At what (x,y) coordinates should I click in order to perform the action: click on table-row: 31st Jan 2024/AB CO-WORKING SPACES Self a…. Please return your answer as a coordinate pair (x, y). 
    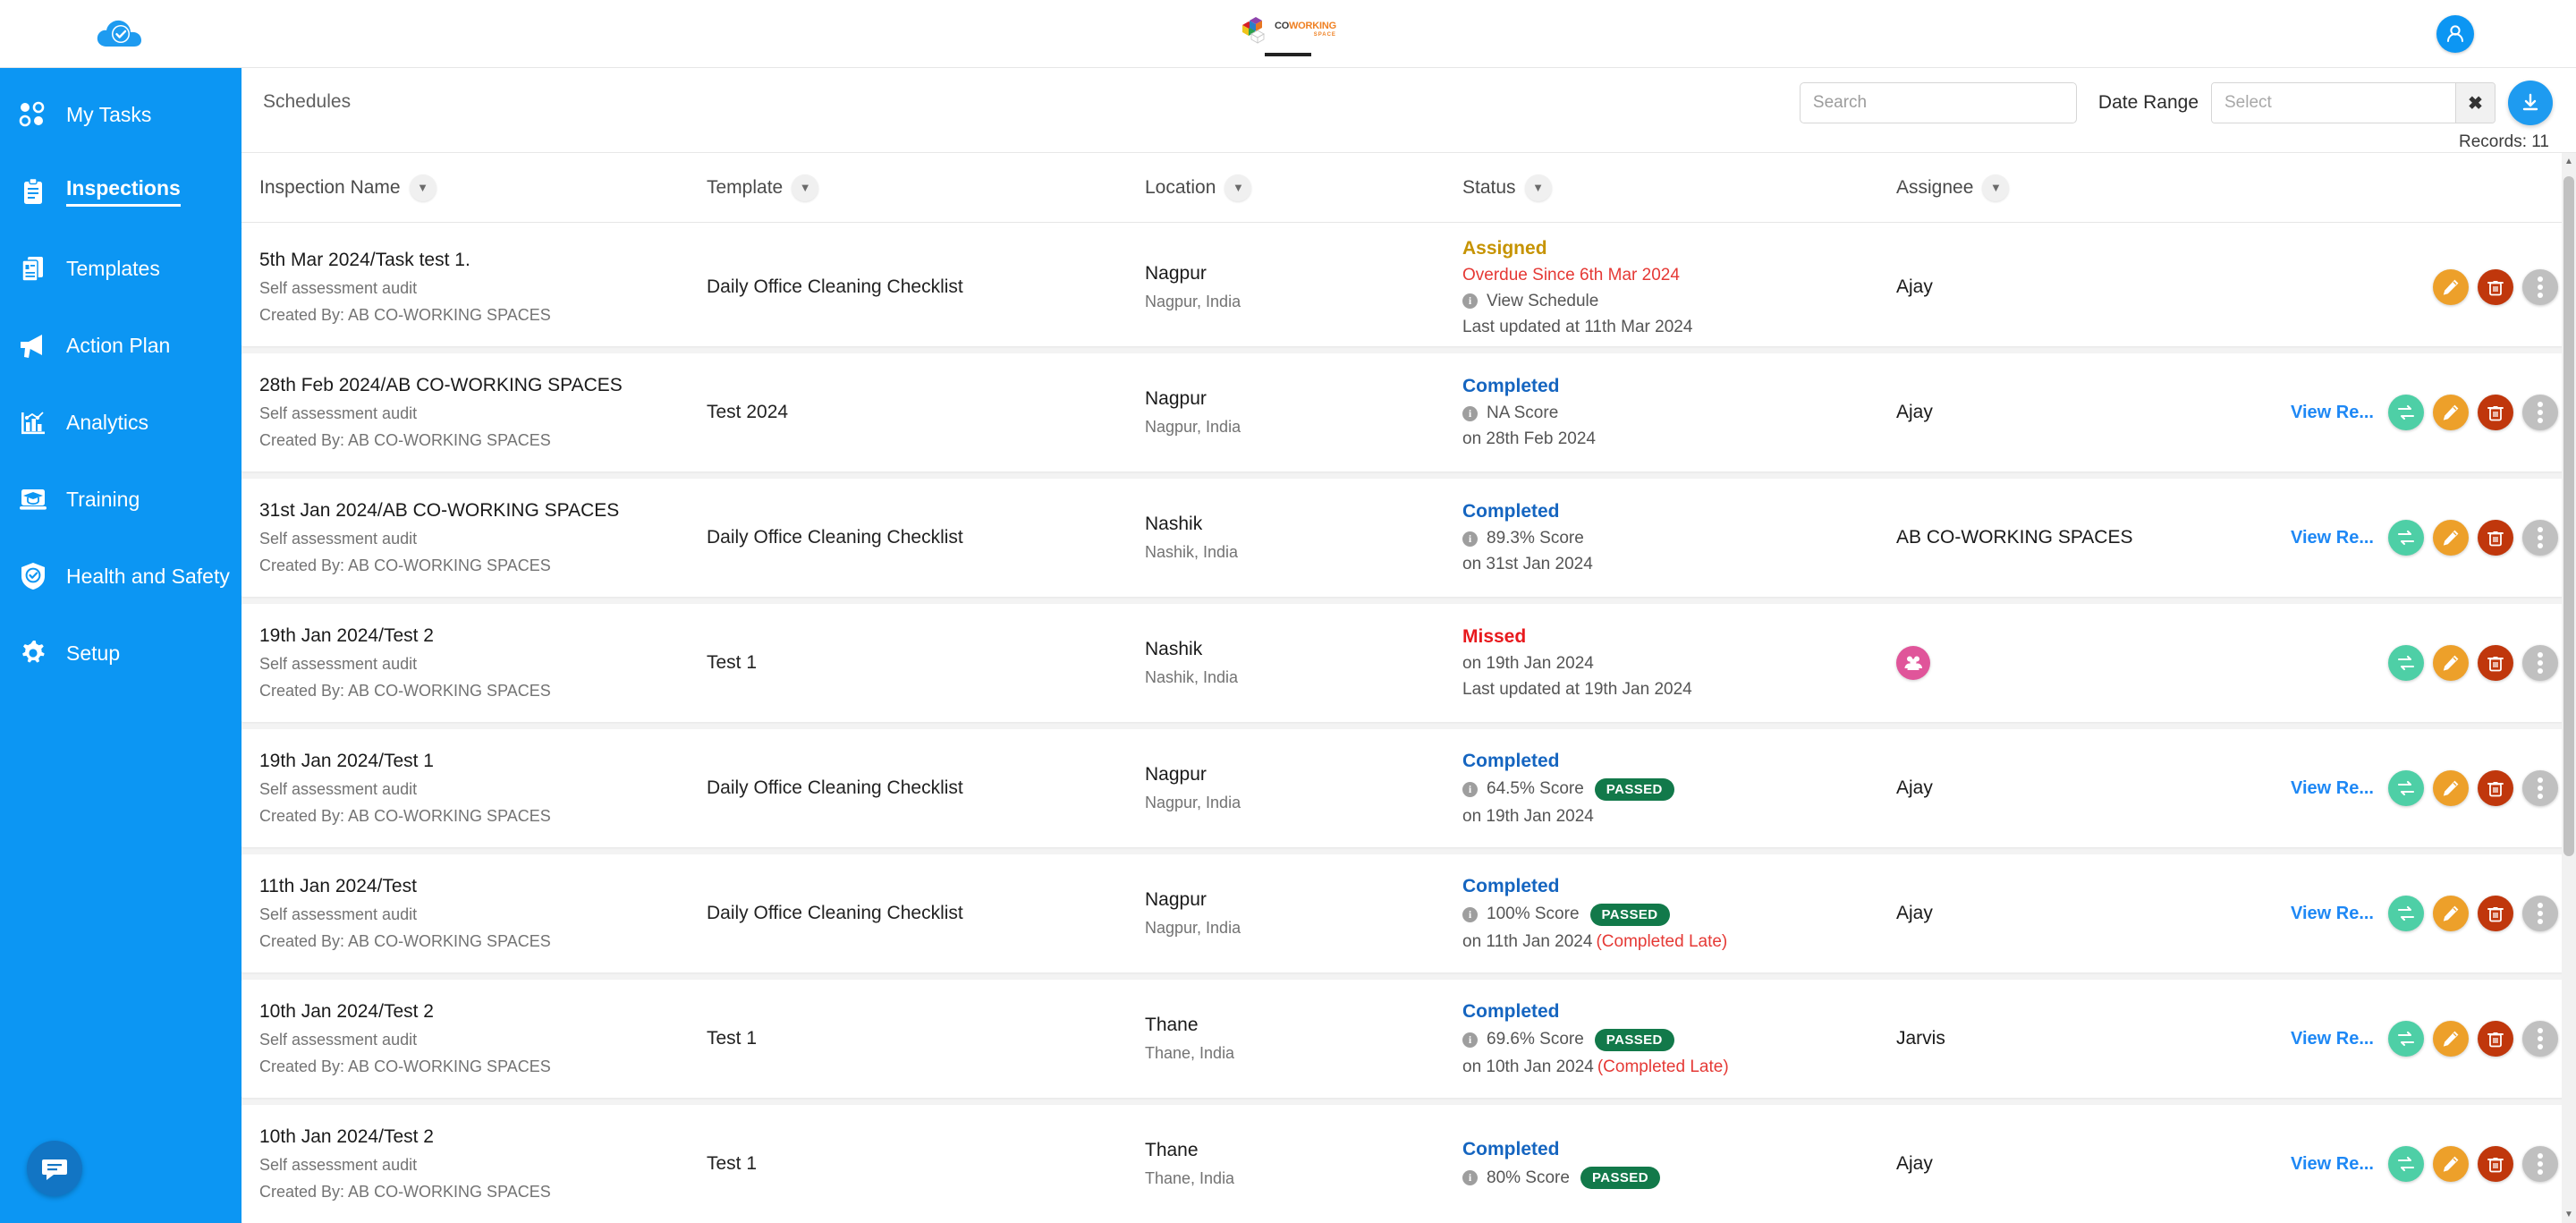
    Looking at the image, I should click on (1409, 538).